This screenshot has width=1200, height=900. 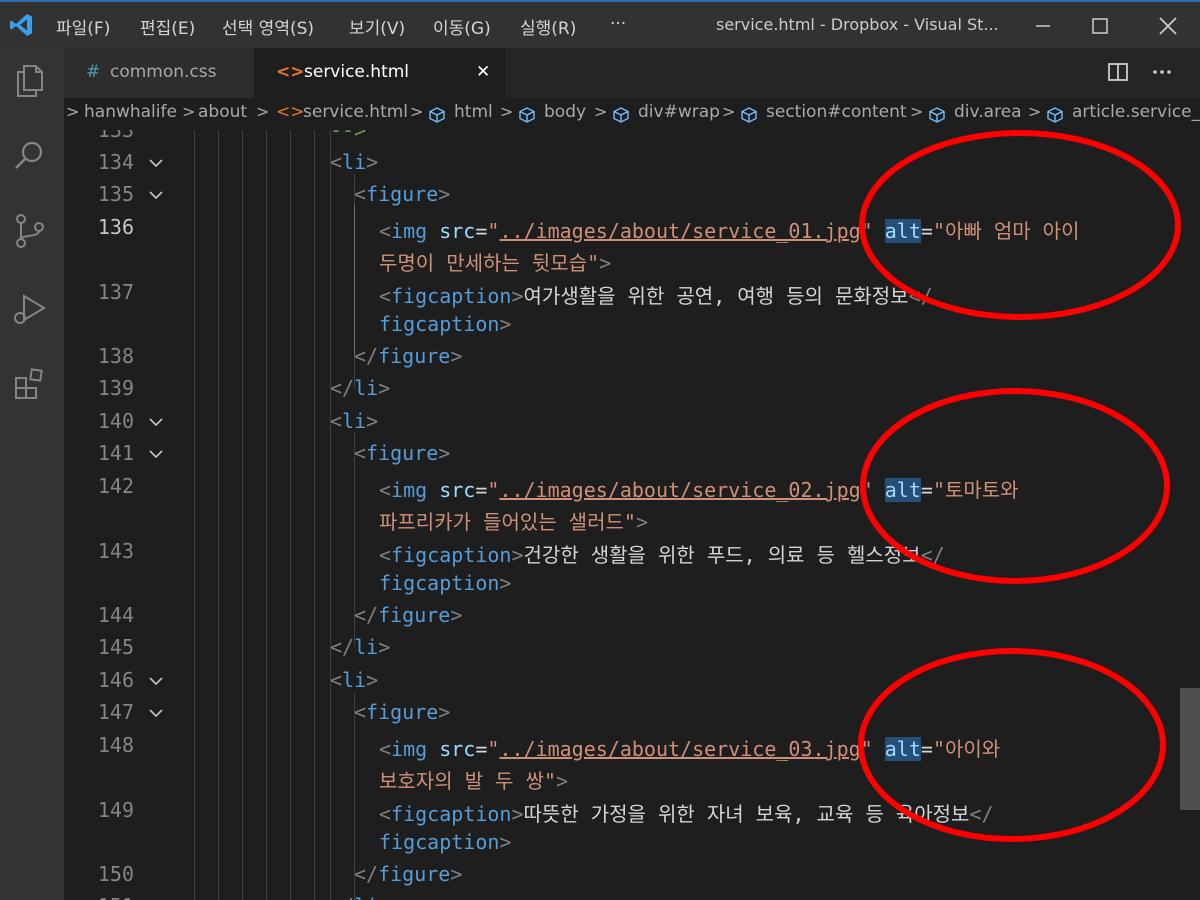 What do you see at coordinates (548, 26) in the screenshot?
I see `menu-run: 실행(R)` at bounding box center [548, 26].